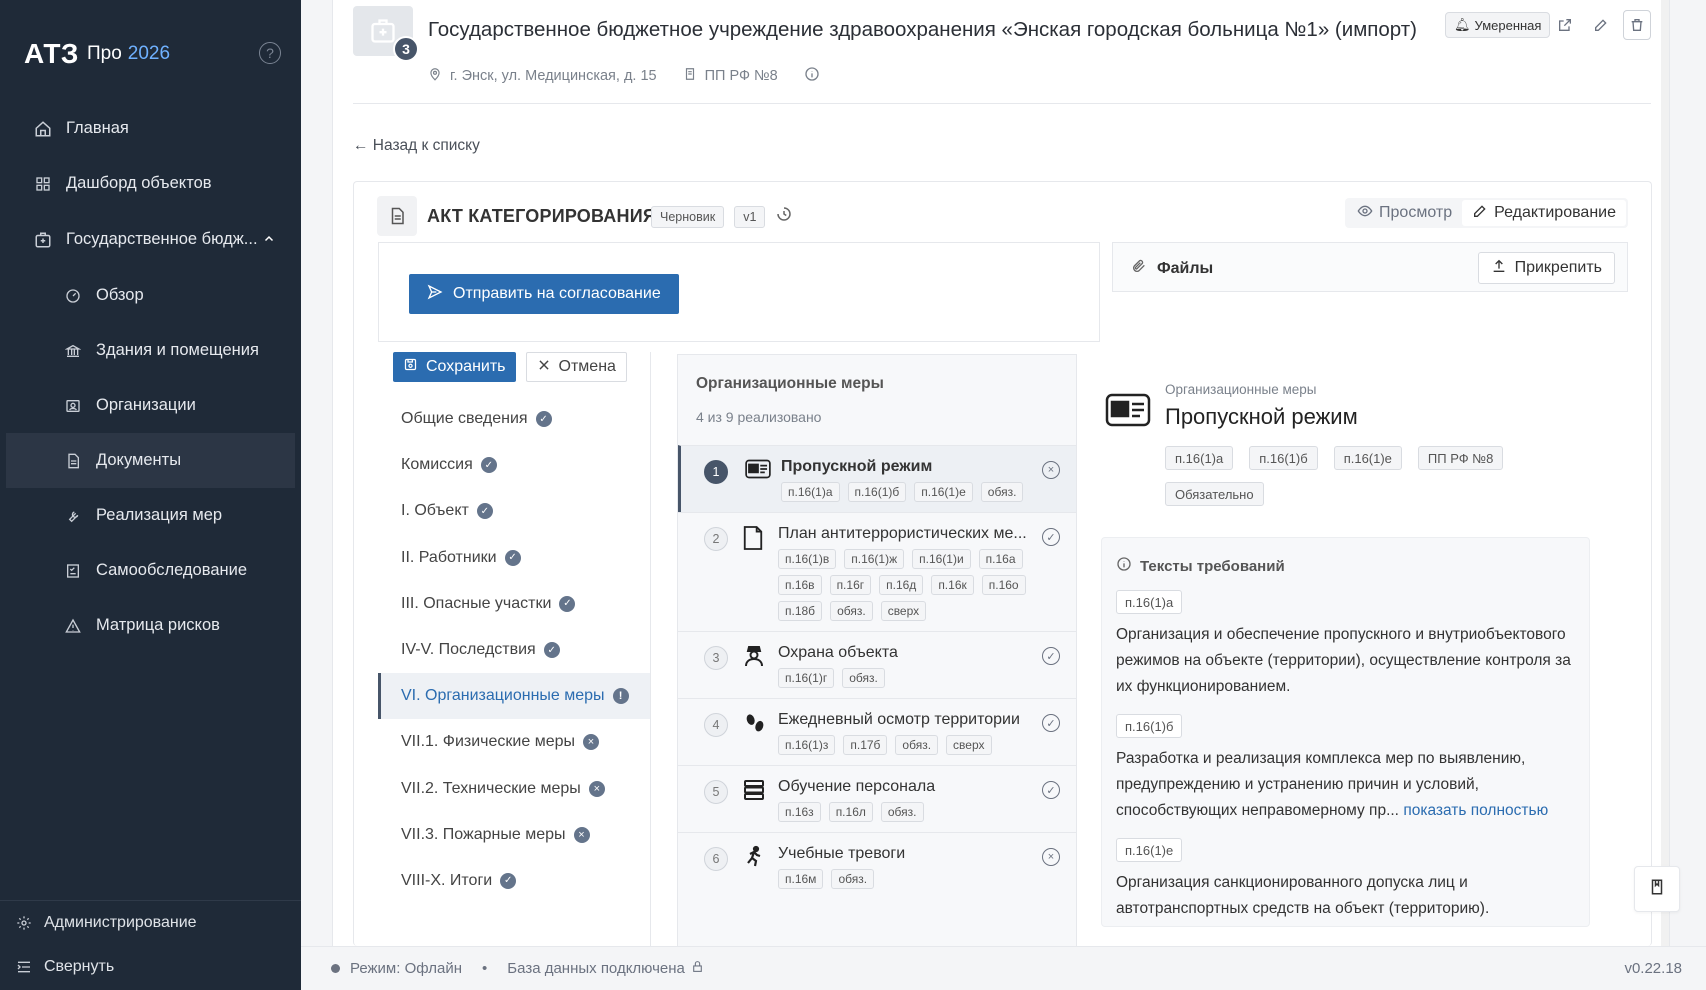  What do you see at coordinates (750, 216) in the screenshot?
I see `version-badge: v1` at bounding box center [750, 216].